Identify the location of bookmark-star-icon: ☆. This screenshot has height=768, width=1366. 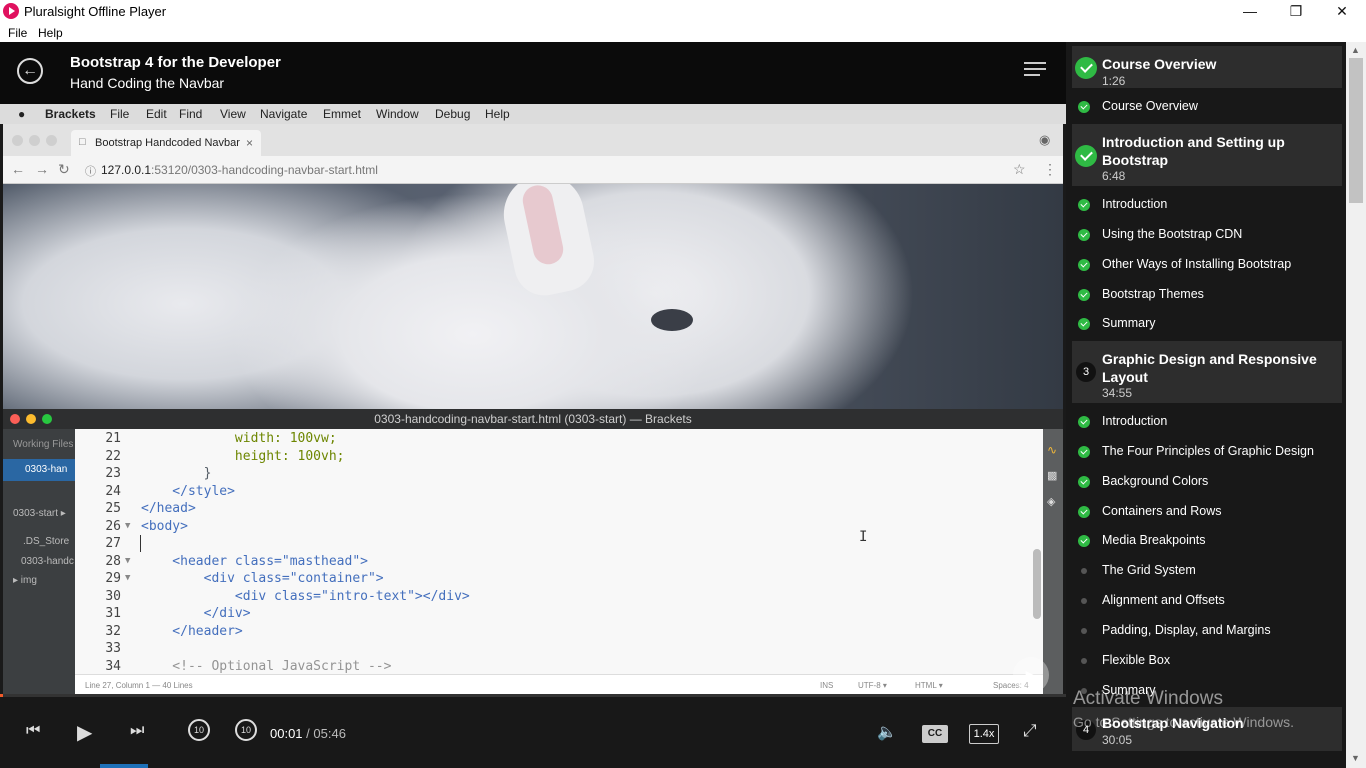
(1019, 169).